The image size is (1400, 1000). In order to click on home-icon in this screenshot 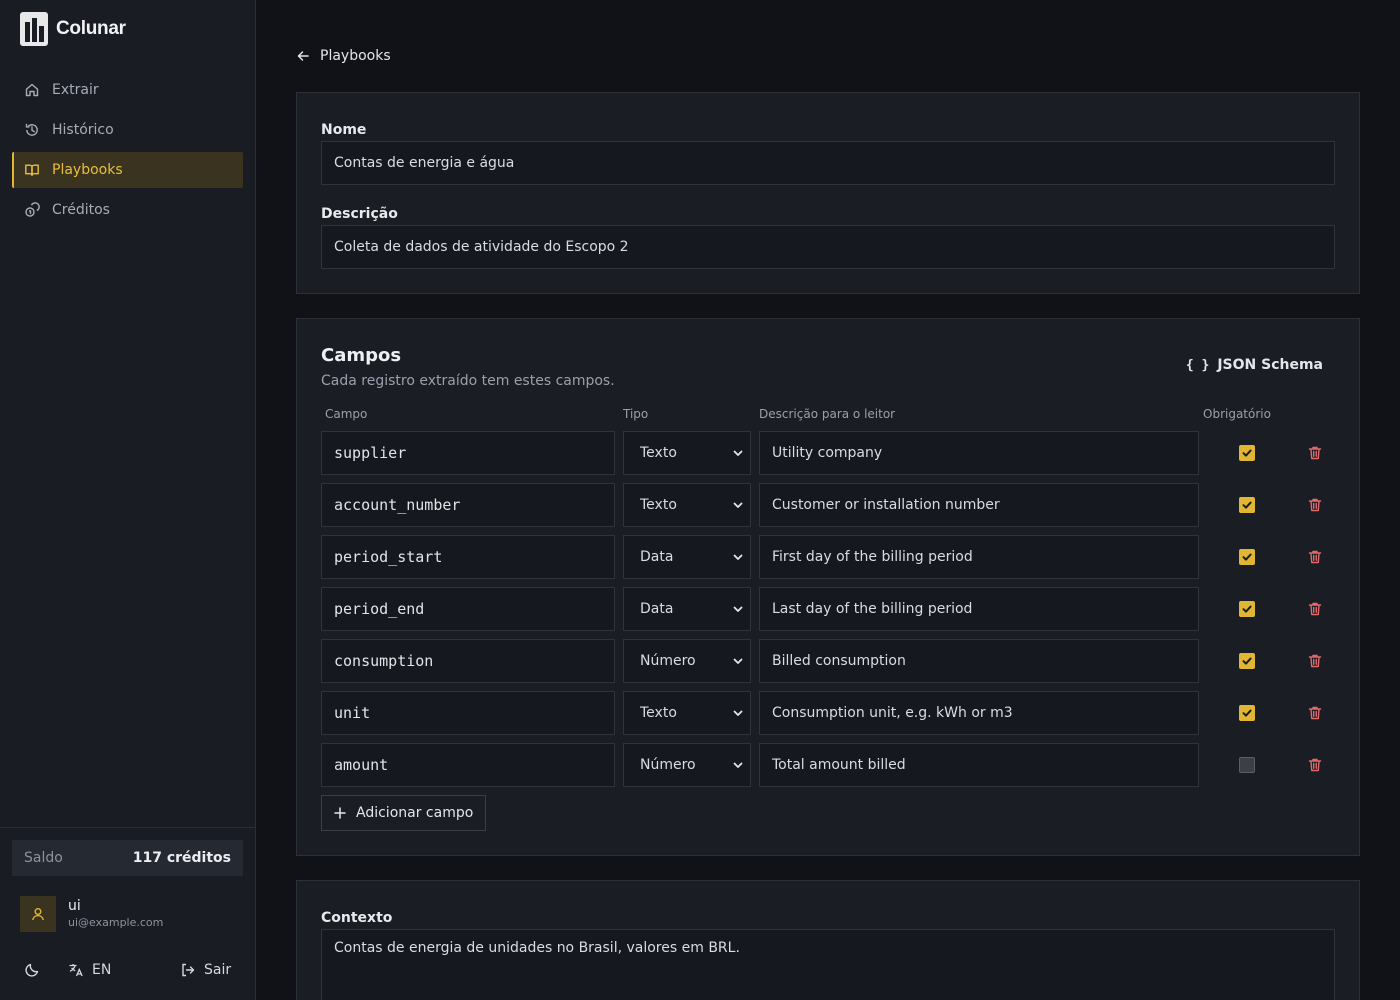, I will do `click(32, 90)`.